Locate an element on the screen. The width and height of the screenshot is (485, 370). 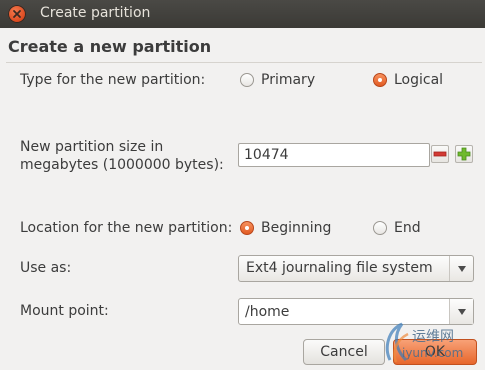
radio-primary-label: Primary is located at coordinates (288, 80).